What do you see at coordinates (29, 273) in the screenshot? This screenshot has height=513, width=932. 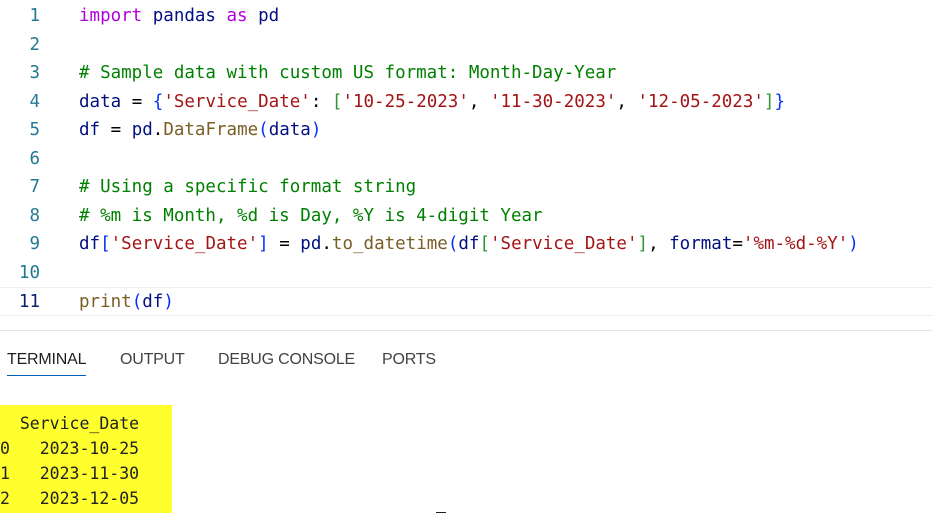 I see `line-number: 10` at bounding box center [29, 273].